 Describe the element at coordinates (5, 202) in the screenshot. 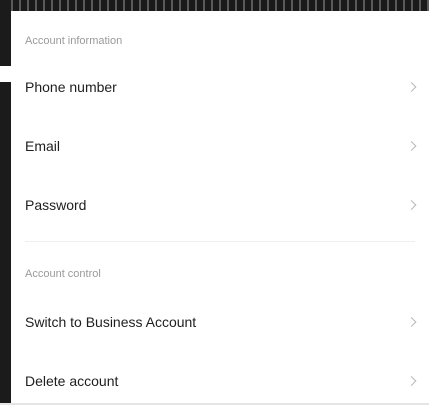

I see `left-background-strip` at that location.